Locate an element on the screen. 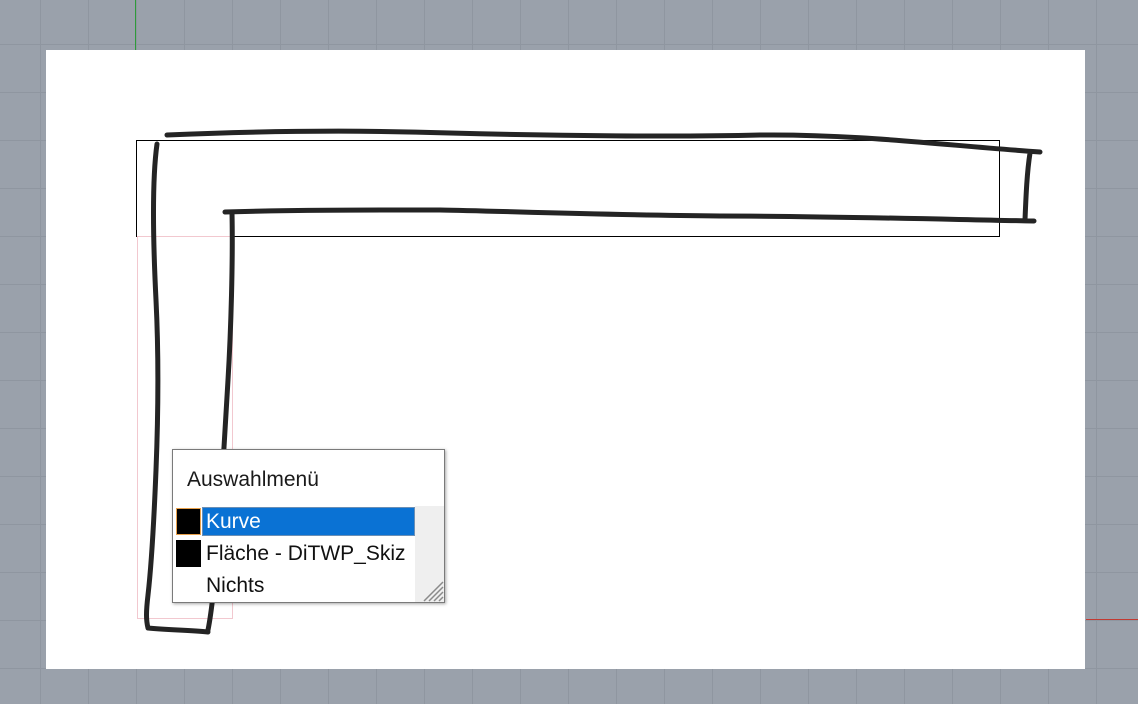 This screenshot has height=704, width=1138. selection-menu-title: Auswahlmenü is located at coordinates (253, 479).